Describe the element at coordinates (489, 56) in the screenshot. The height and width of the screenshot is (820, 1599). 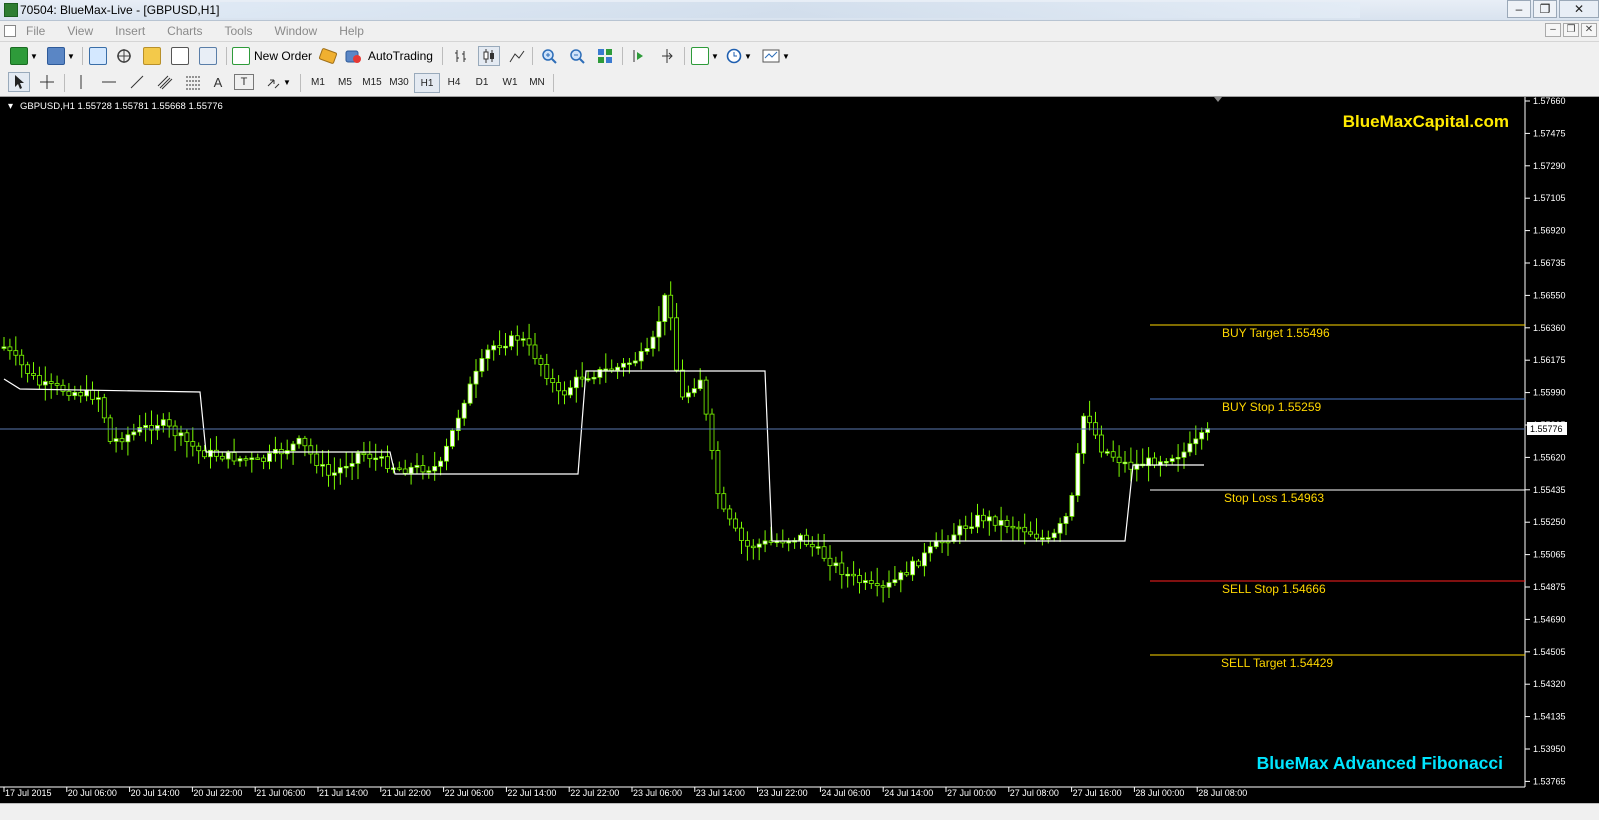
I see `candlestick-button` at that location.